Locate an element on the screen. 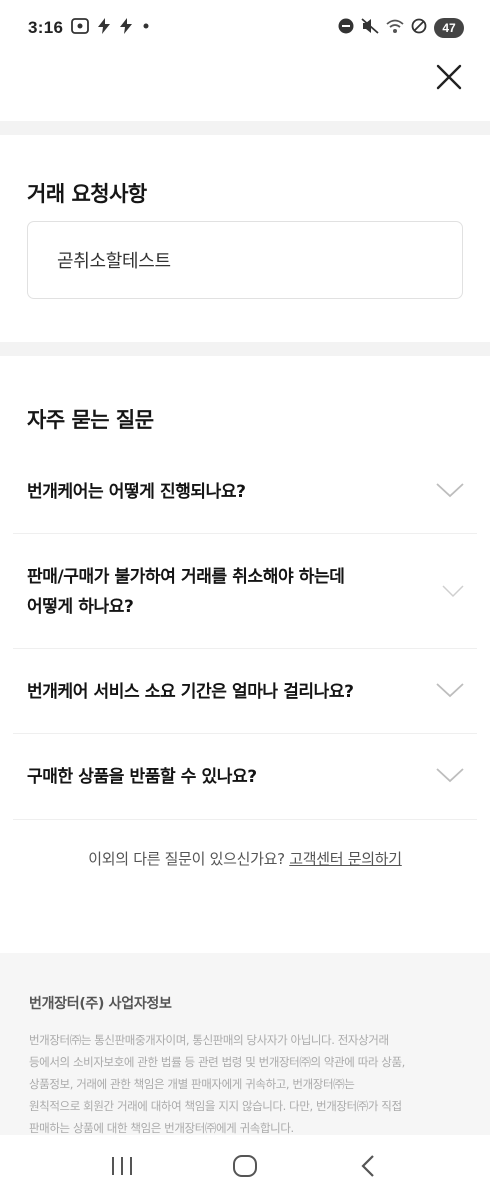 This screenshot has width=490, height=1200. faq-item: 판매/구매가 불가하여 거래를 취소해야 하는데 어떻게 하나요? is located at coordinates (245, 592).